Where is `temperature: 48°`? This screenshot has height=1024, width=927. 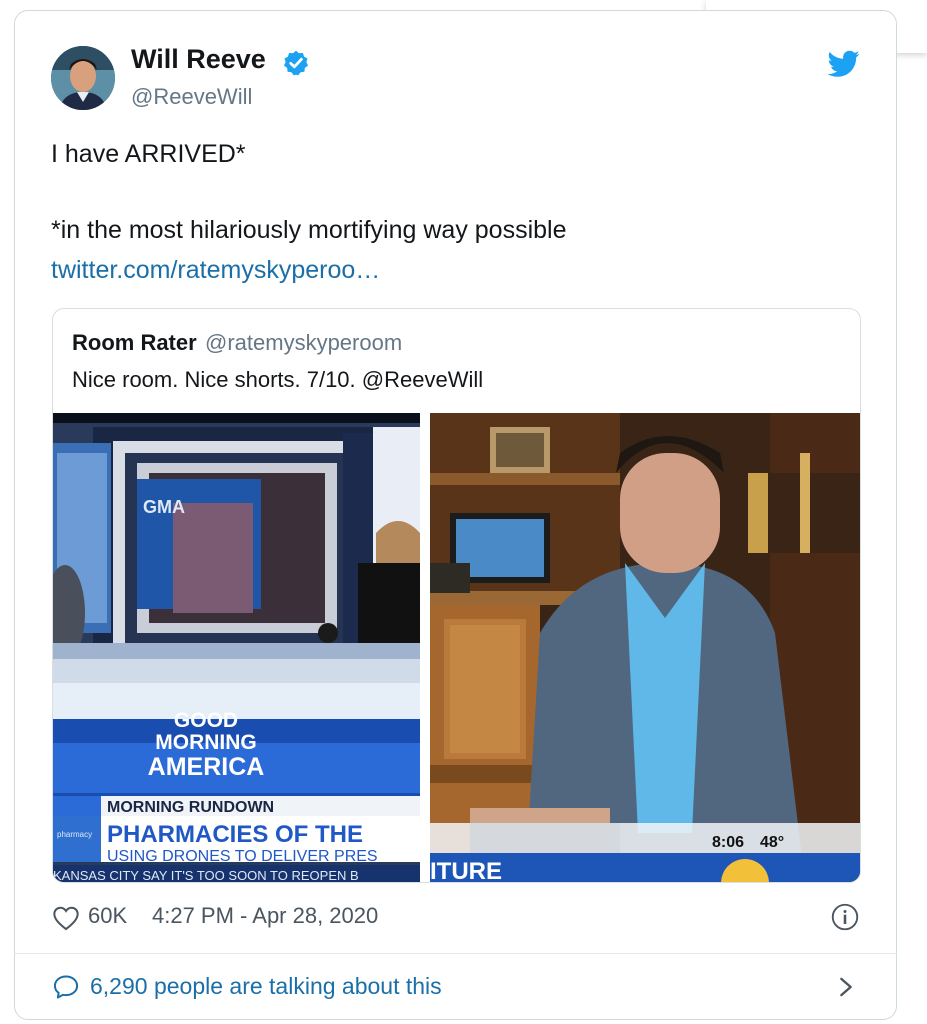
temperature: 48° is located at coordinates (772, 842).